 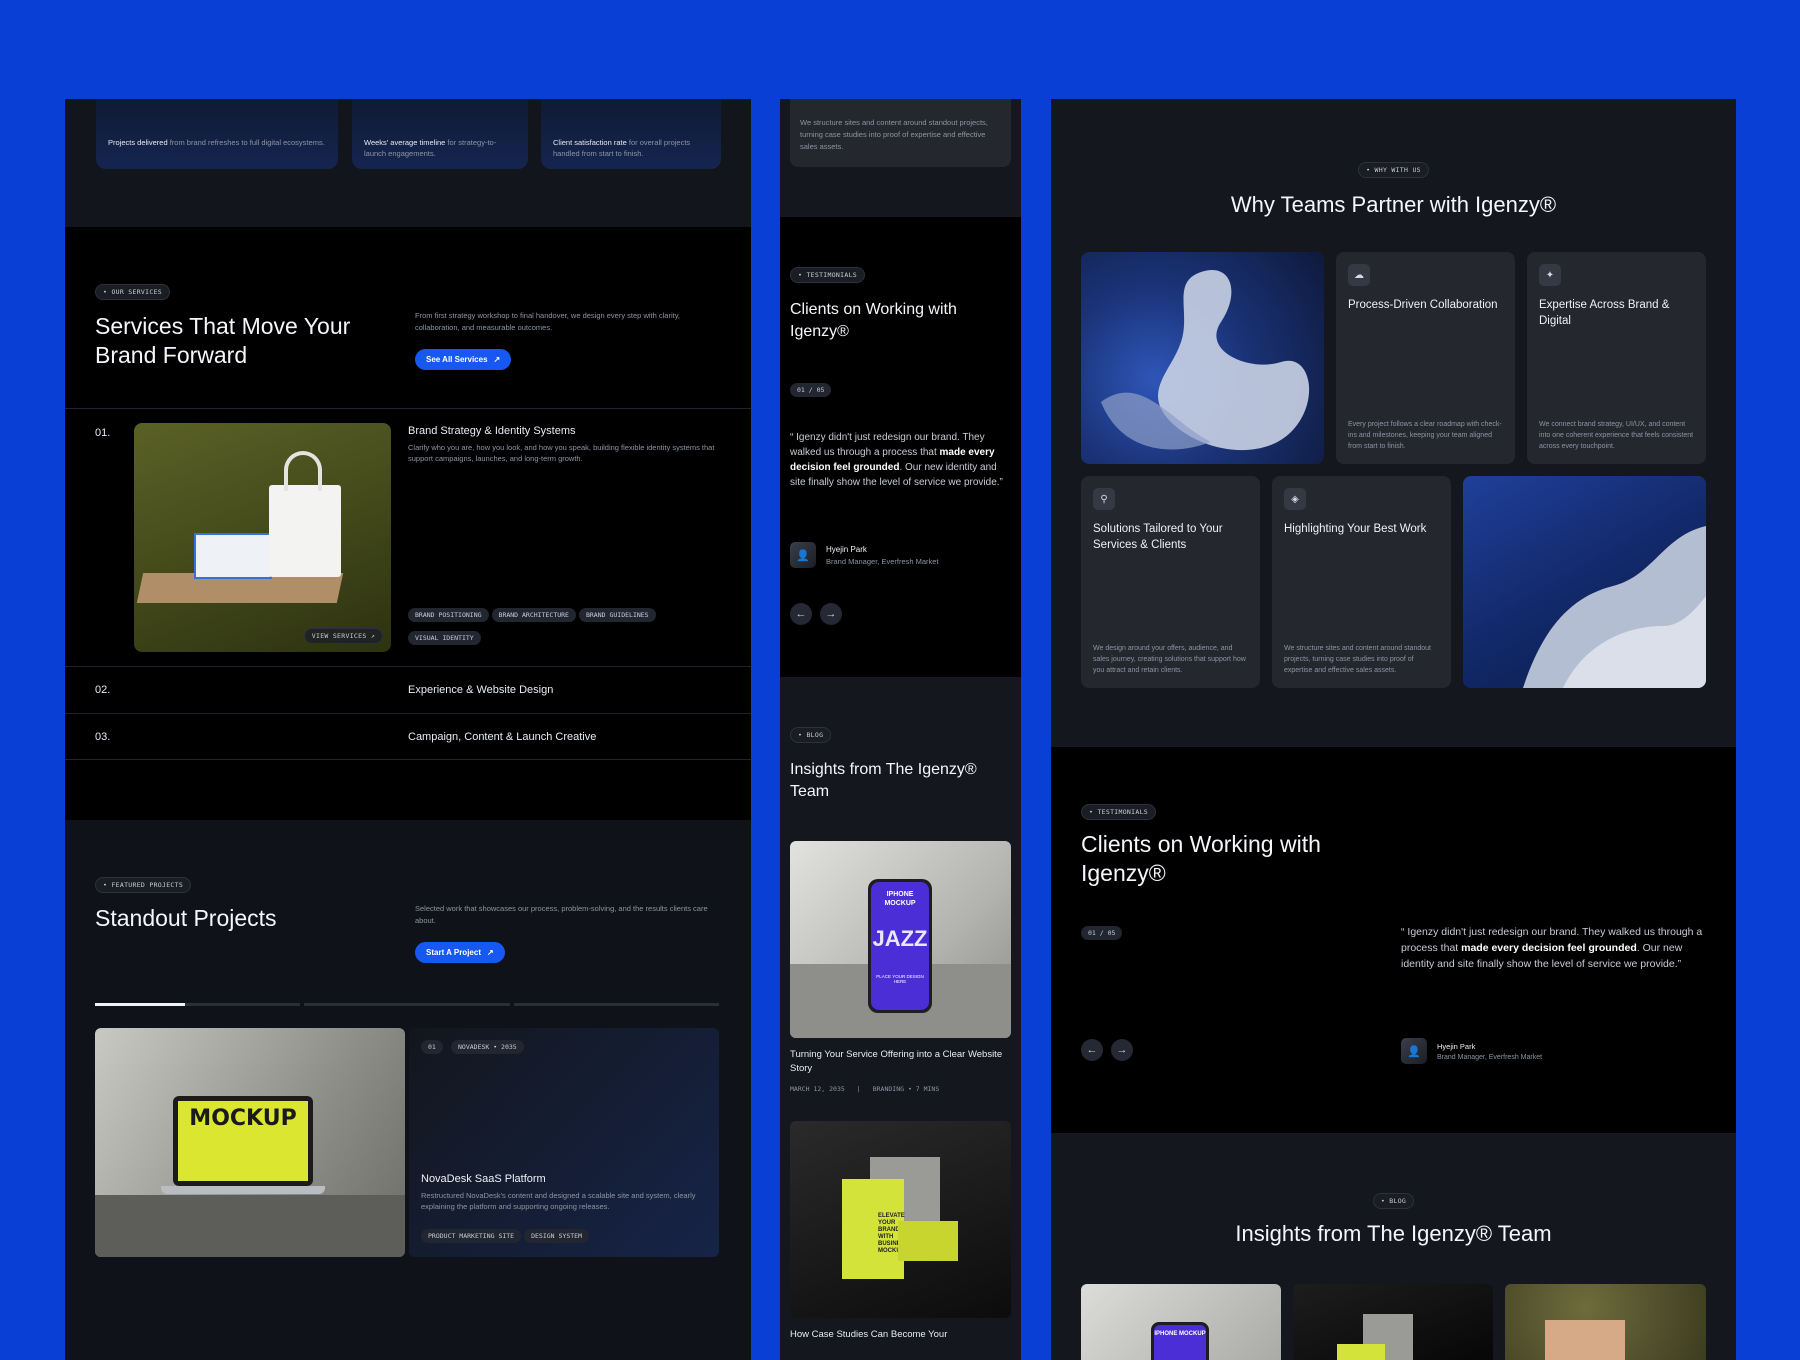 What do you see at coordinates (140, 1004) in the screenshot?
I see `progress-fill` at bounding box center [140, 1004].